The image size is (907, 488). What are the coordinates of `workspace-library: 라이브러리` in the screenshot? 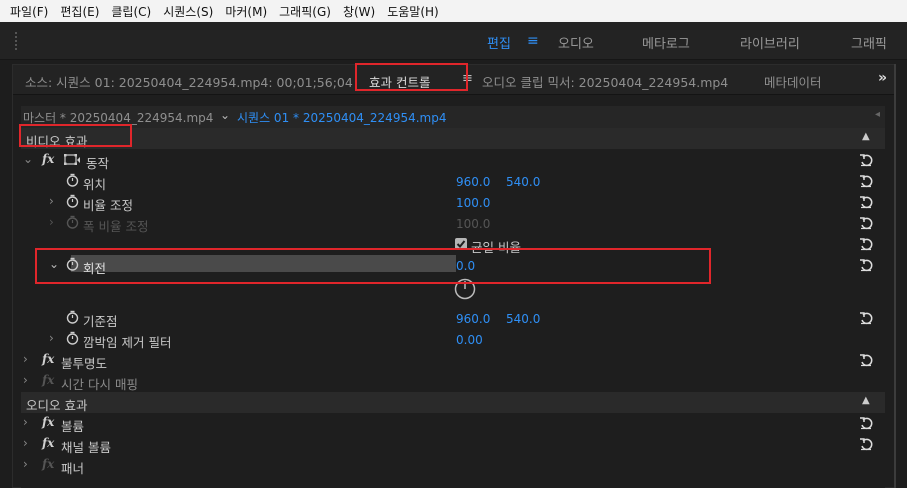 It's located at (770, 42).